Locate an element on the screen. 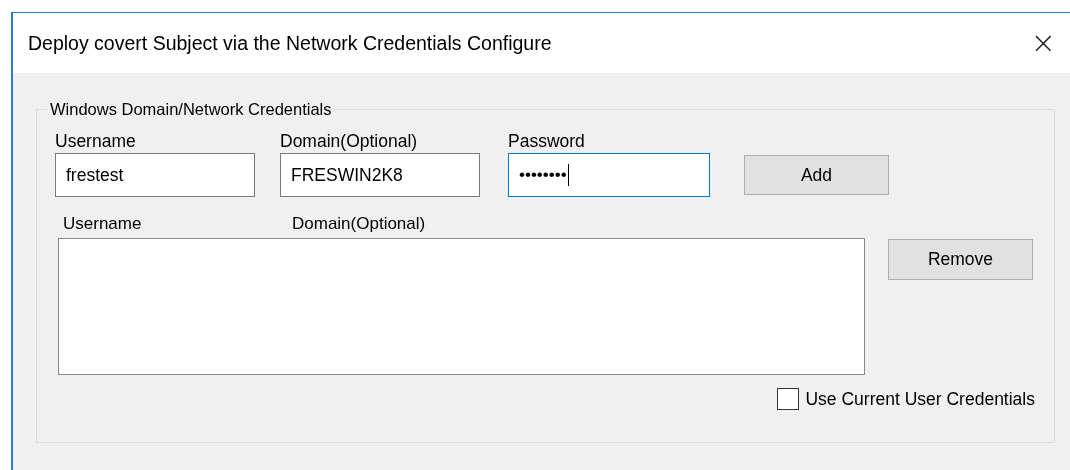 The width and height of the screenshot is (1070, 470). checkbox is located at coordinates (788, 399).